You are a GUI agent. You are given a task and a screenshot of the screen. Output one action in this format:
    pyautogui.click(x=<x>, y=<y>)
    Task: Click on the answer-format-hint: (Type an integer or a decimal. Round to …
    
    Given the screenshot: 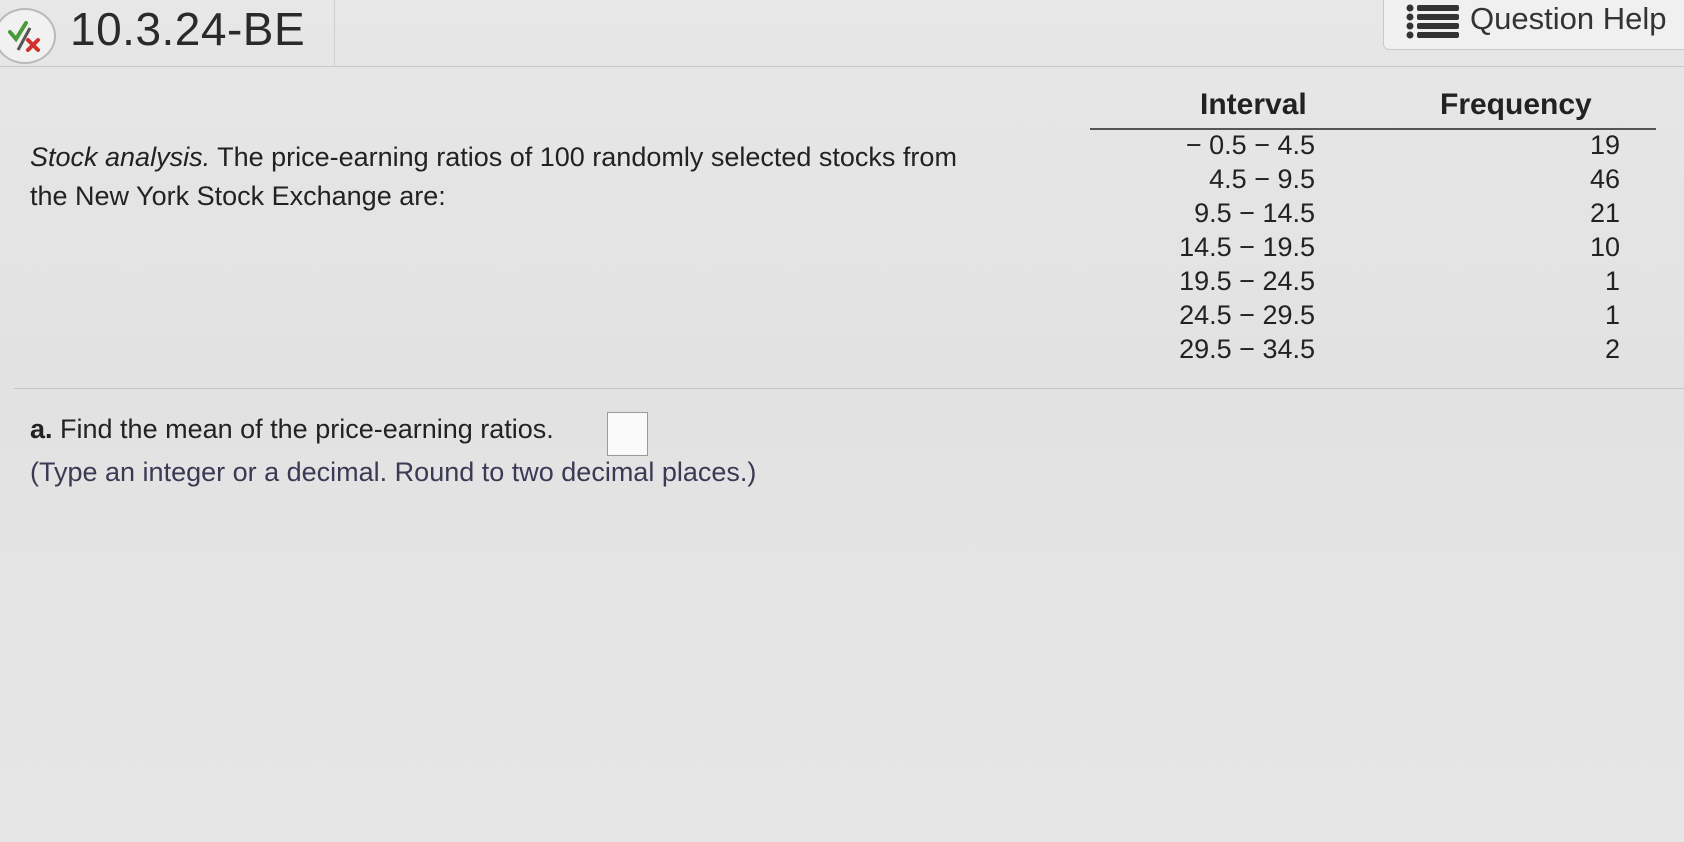 What is the action you would take?
    pyautogui.click(x=393, y=472)
    